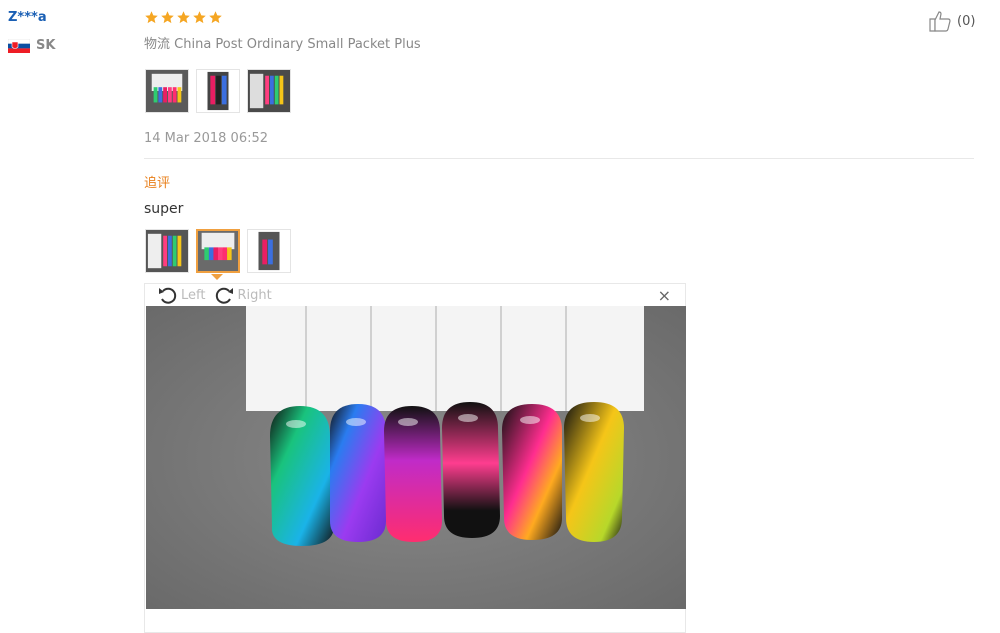 This screenshot has width=1000, height=633. What do you see at coordinates (966, 21) in the screenshot?
I see `like-count: (0)` at bounding box center [966, 21].